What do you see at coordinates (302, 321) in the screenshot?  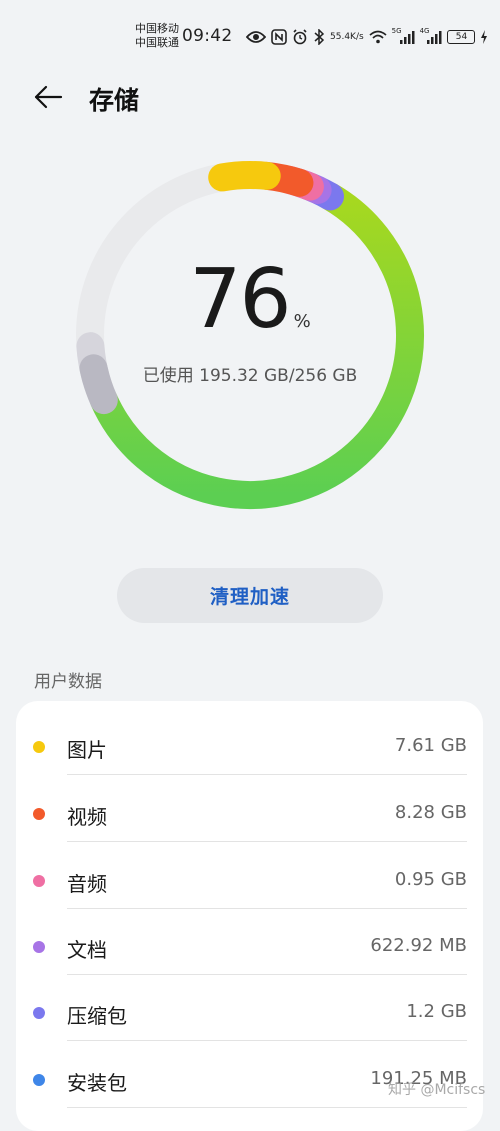 I see `usage-percent-sign: %` at bounding box center [302, 321].